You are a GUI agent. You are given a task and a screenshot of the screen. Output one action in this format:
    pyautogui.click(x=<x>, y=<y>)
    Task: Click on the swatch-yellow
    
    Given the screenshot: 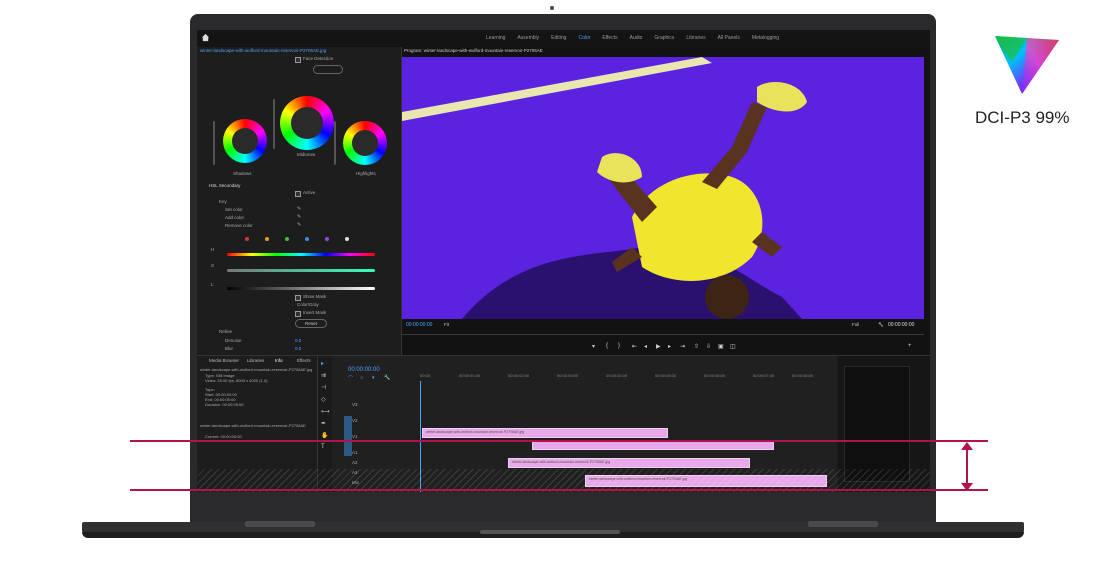 What is the action you would take?
    pyautogui.click(x=267, y=239)
    